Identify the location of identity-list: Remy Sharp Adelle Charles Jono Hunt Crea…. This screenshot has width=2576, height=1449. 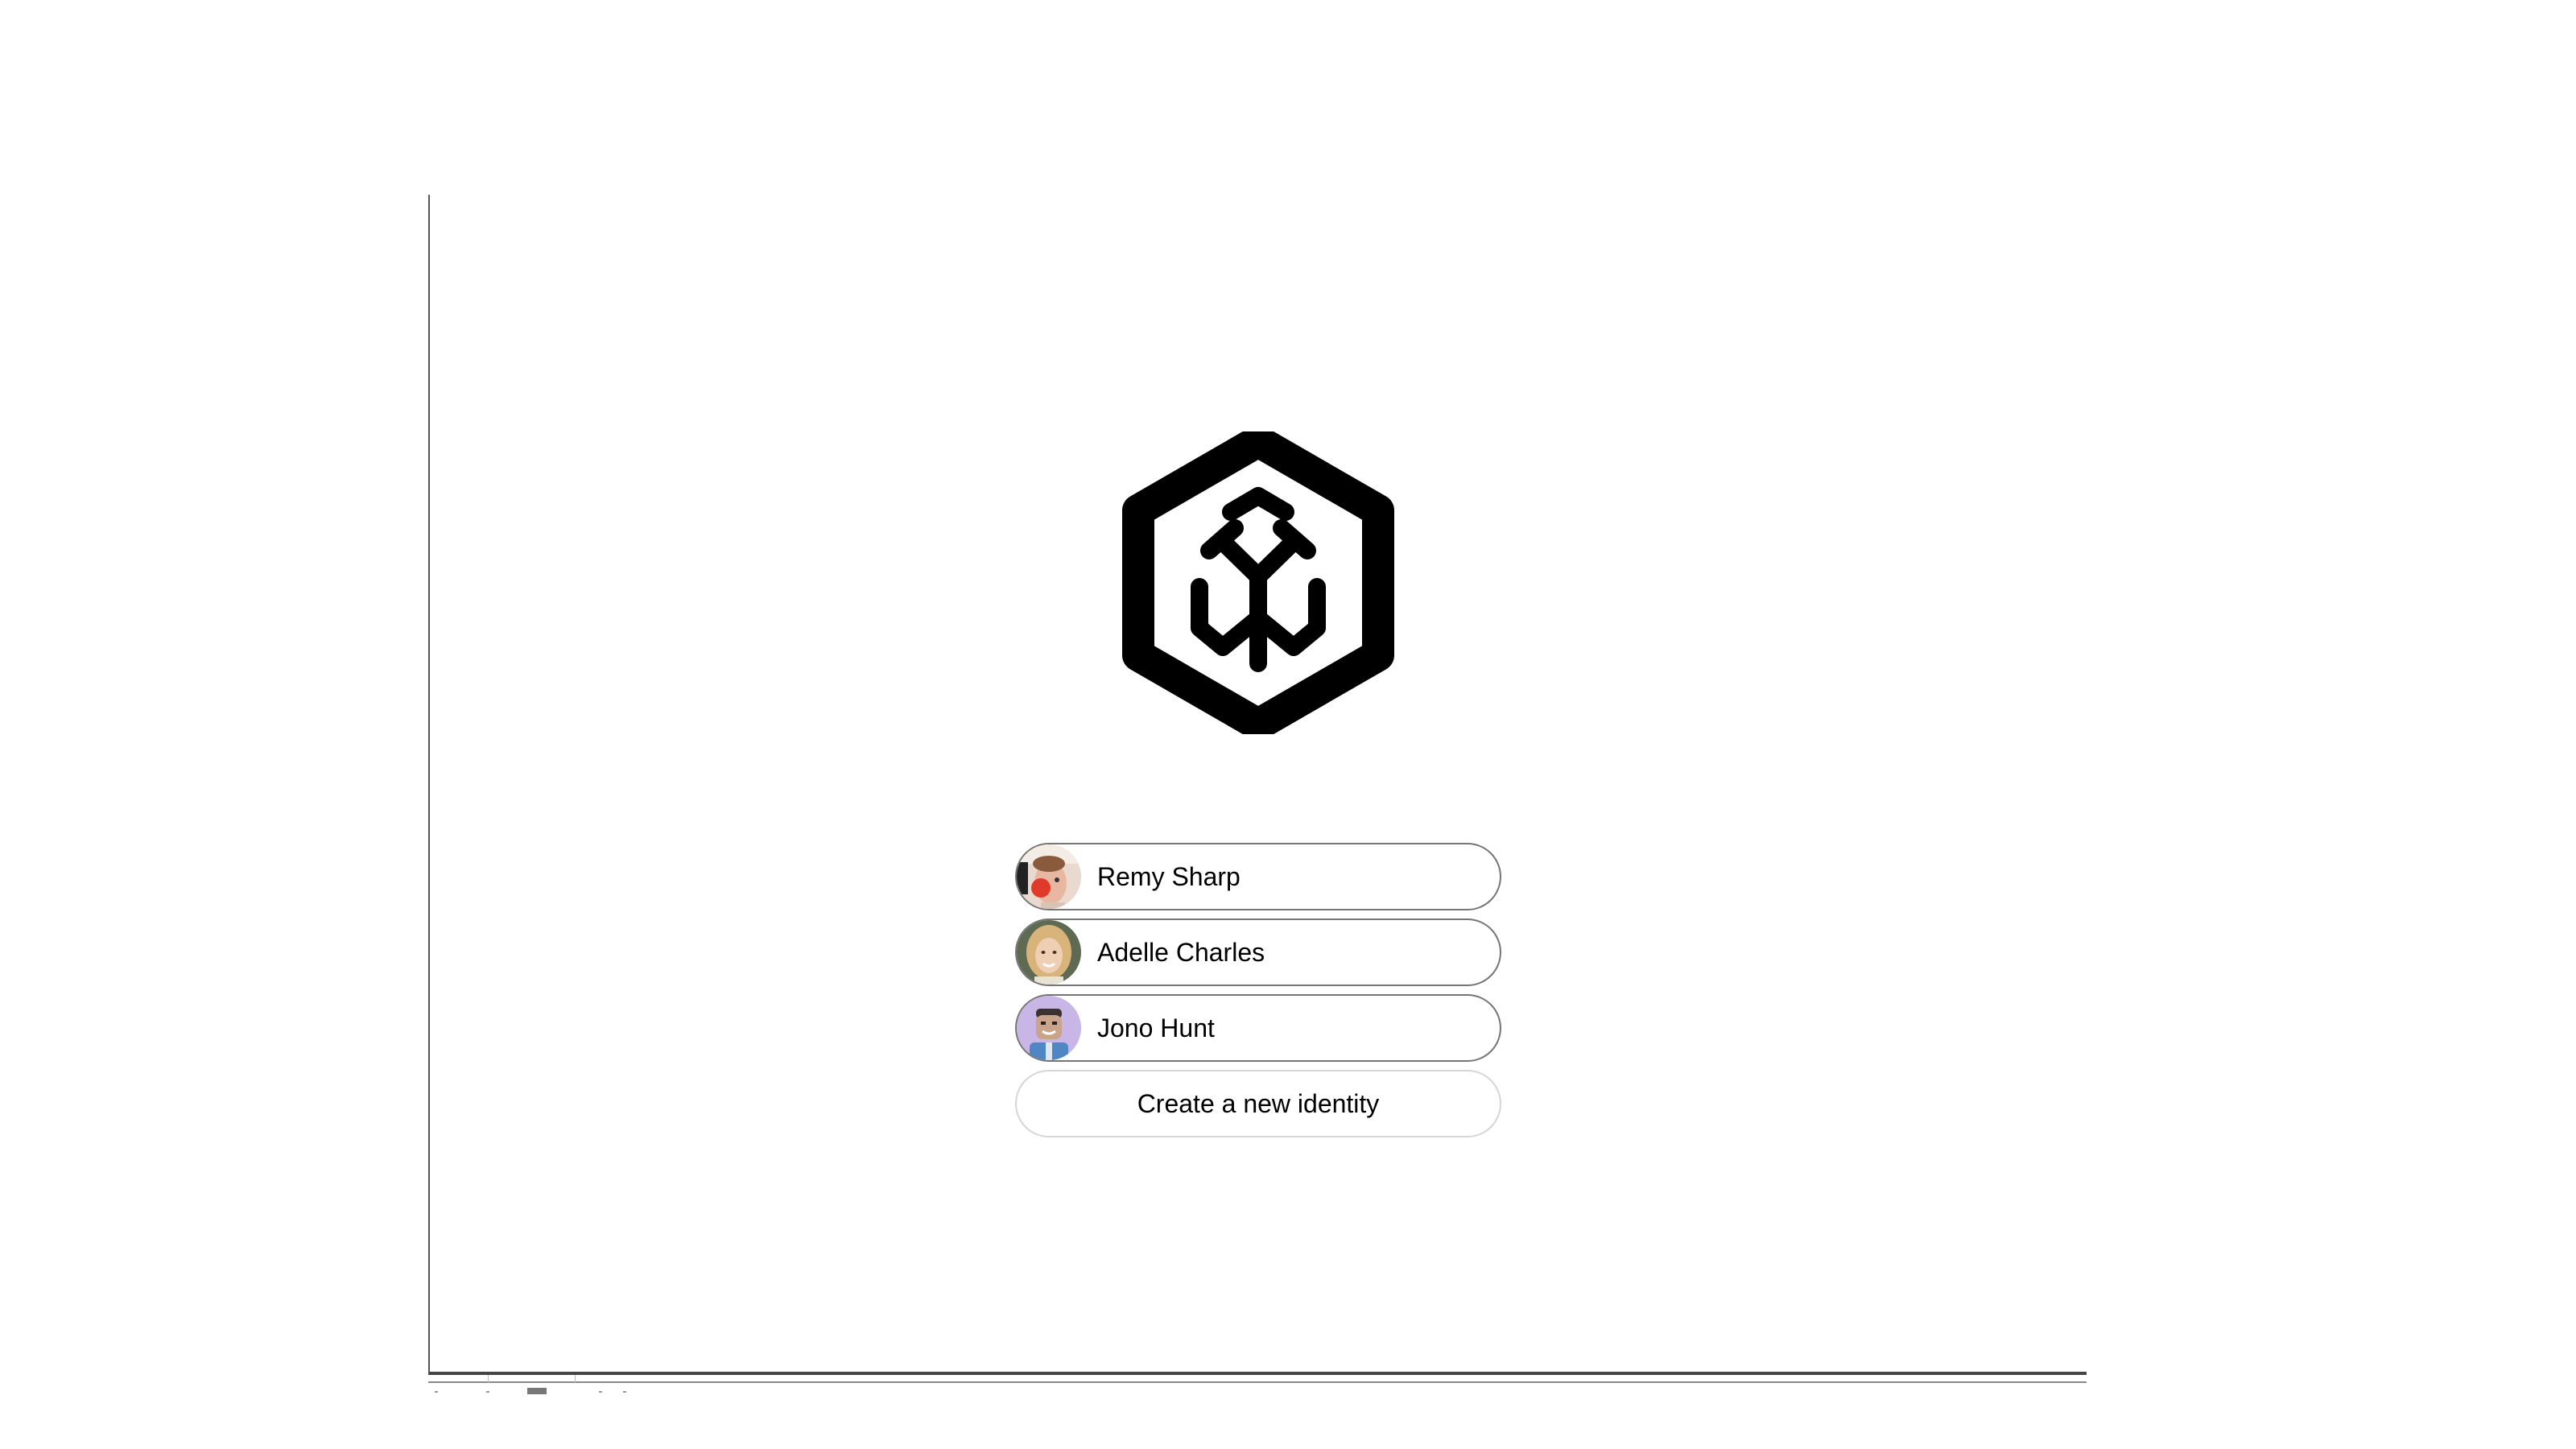
(1258, 990).